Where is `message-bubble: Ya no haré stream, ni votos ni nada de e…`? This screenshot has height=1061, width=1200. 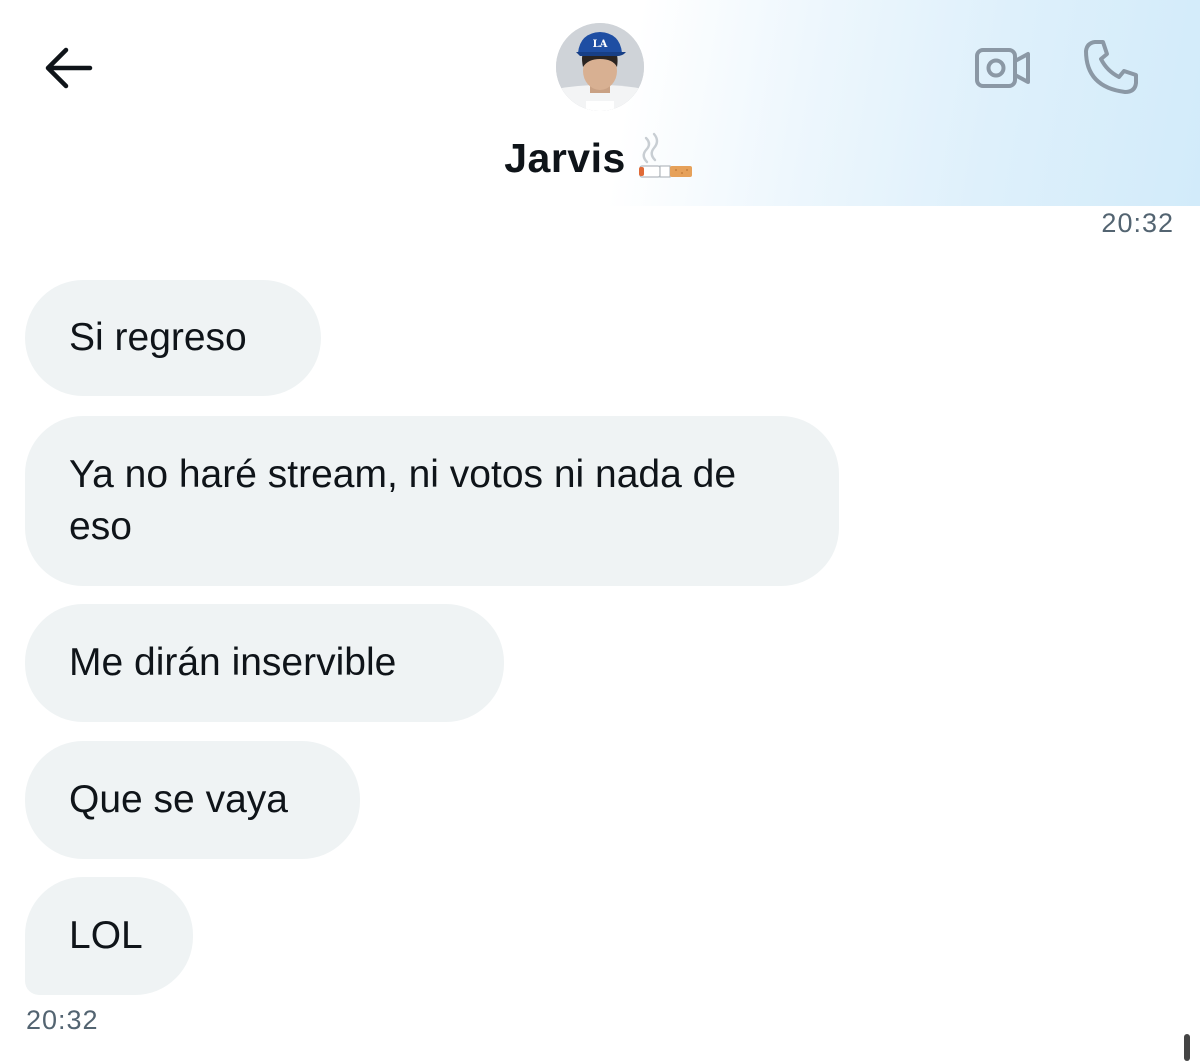
message-bubble: Ya no haré stream, ni votos ni nada de e… is located at coordinates (432, 501).